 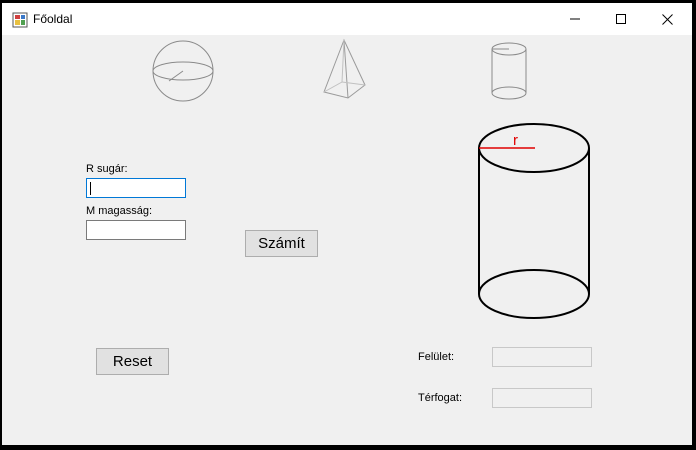 What do you see at coordinates (347, 19) in the screenshot?
I see `title-bar: Főoldal` at bounding box center [347, 19].